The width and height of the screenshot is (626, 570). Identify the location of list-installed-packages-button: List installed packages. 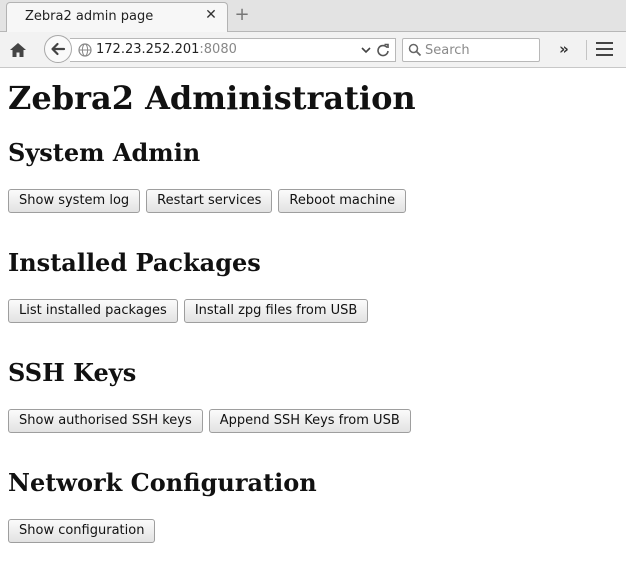
(93, 311).